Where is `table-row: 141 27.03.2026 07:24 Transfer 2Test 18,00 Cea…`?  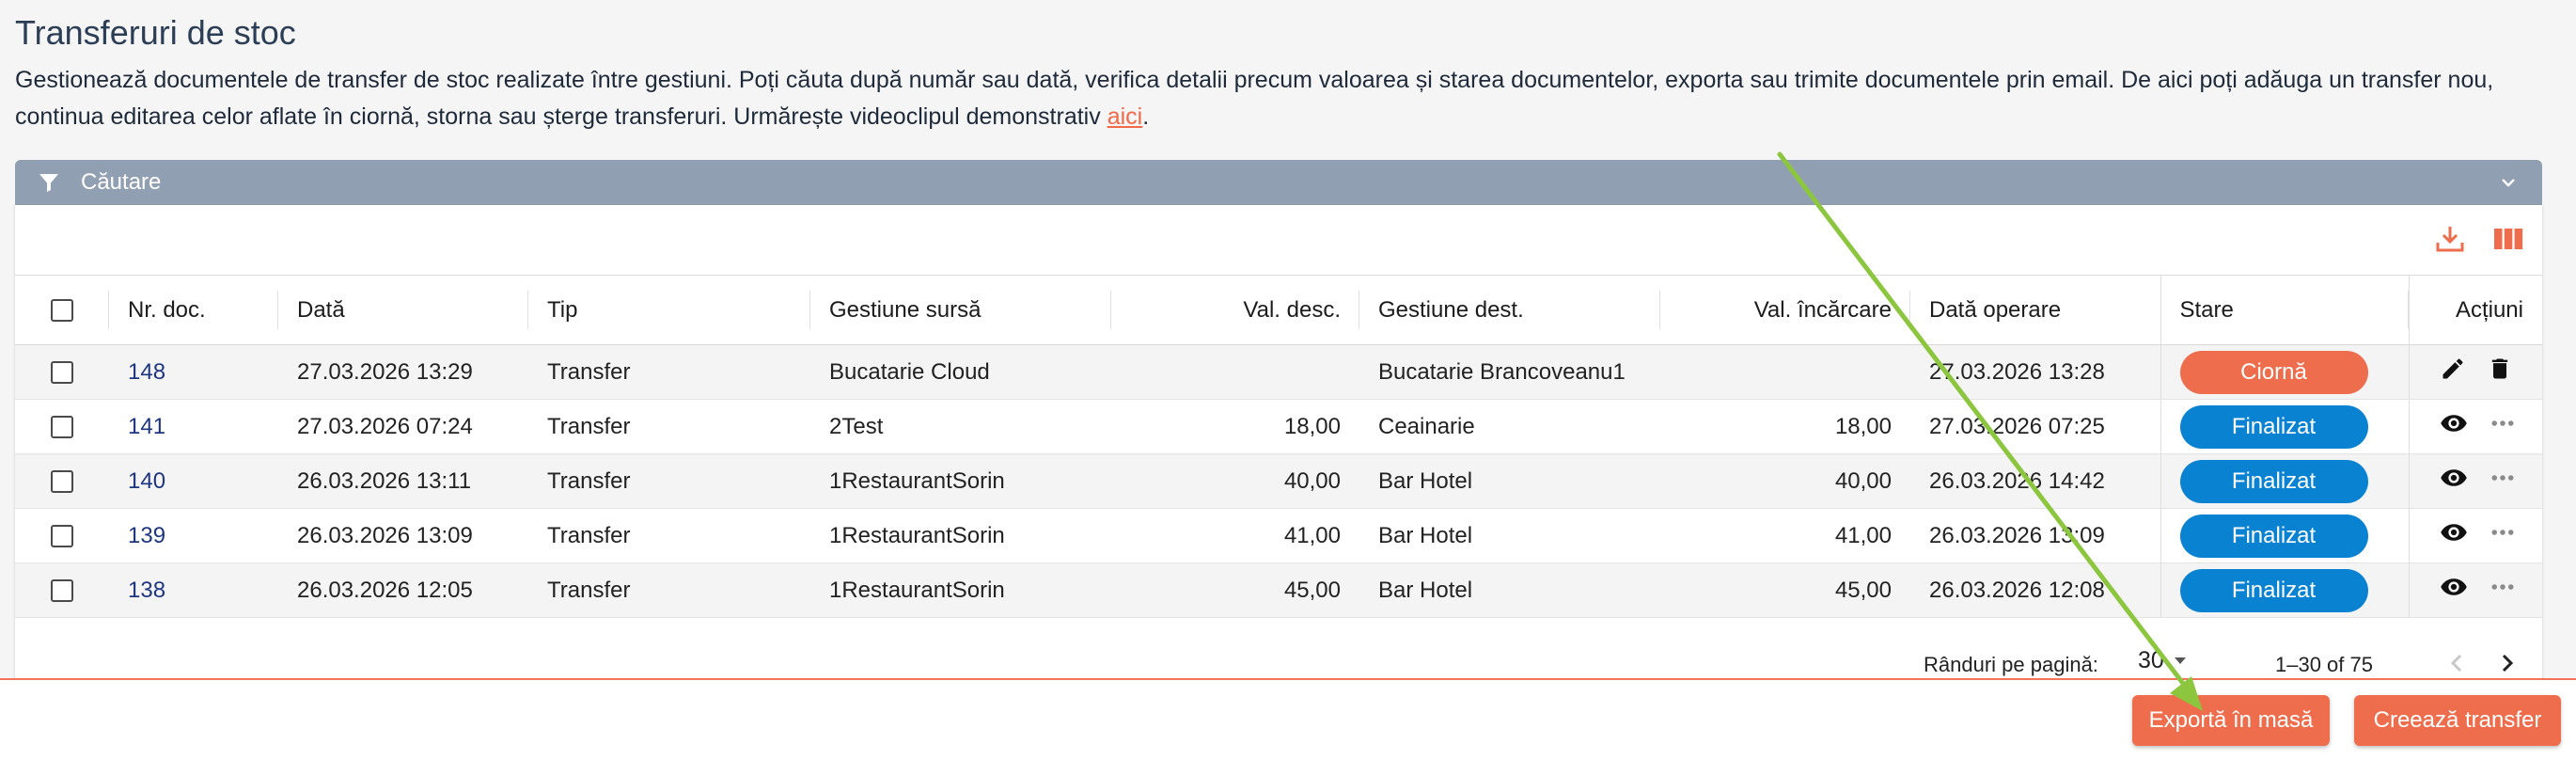 table-row: 141 27.03.2026 07:24 Transfer 2Test 18,00 Cea… is located at coordinates (1279, 426).